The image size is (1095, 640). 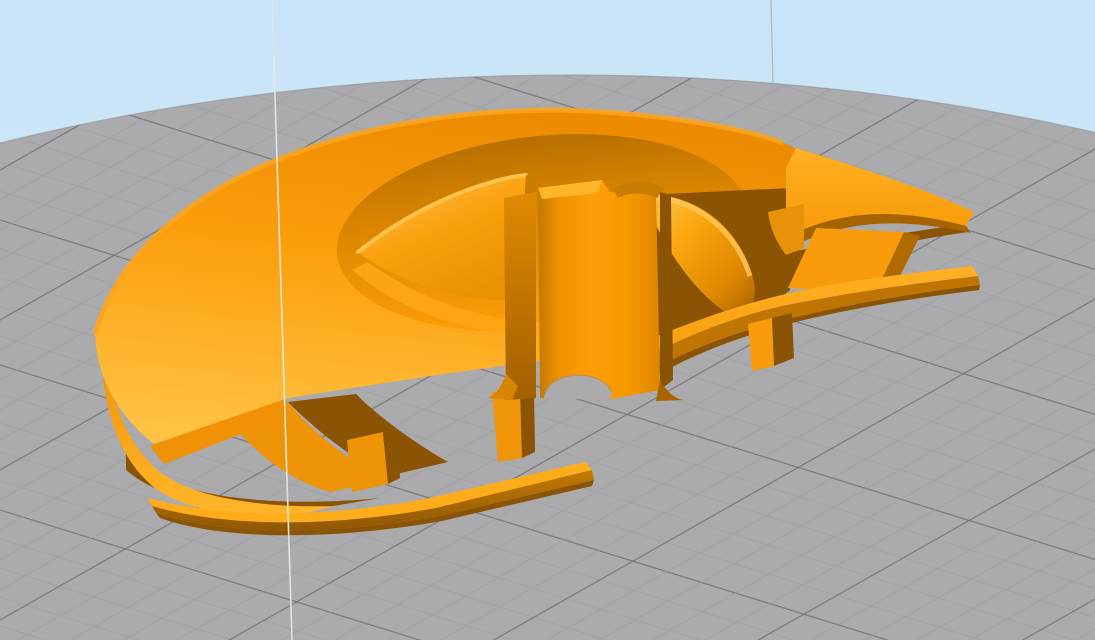 What do you see at coordinates (761, 344) in the screenshot?
I see `model-foot-right-face` at bounding box center [761, 344].